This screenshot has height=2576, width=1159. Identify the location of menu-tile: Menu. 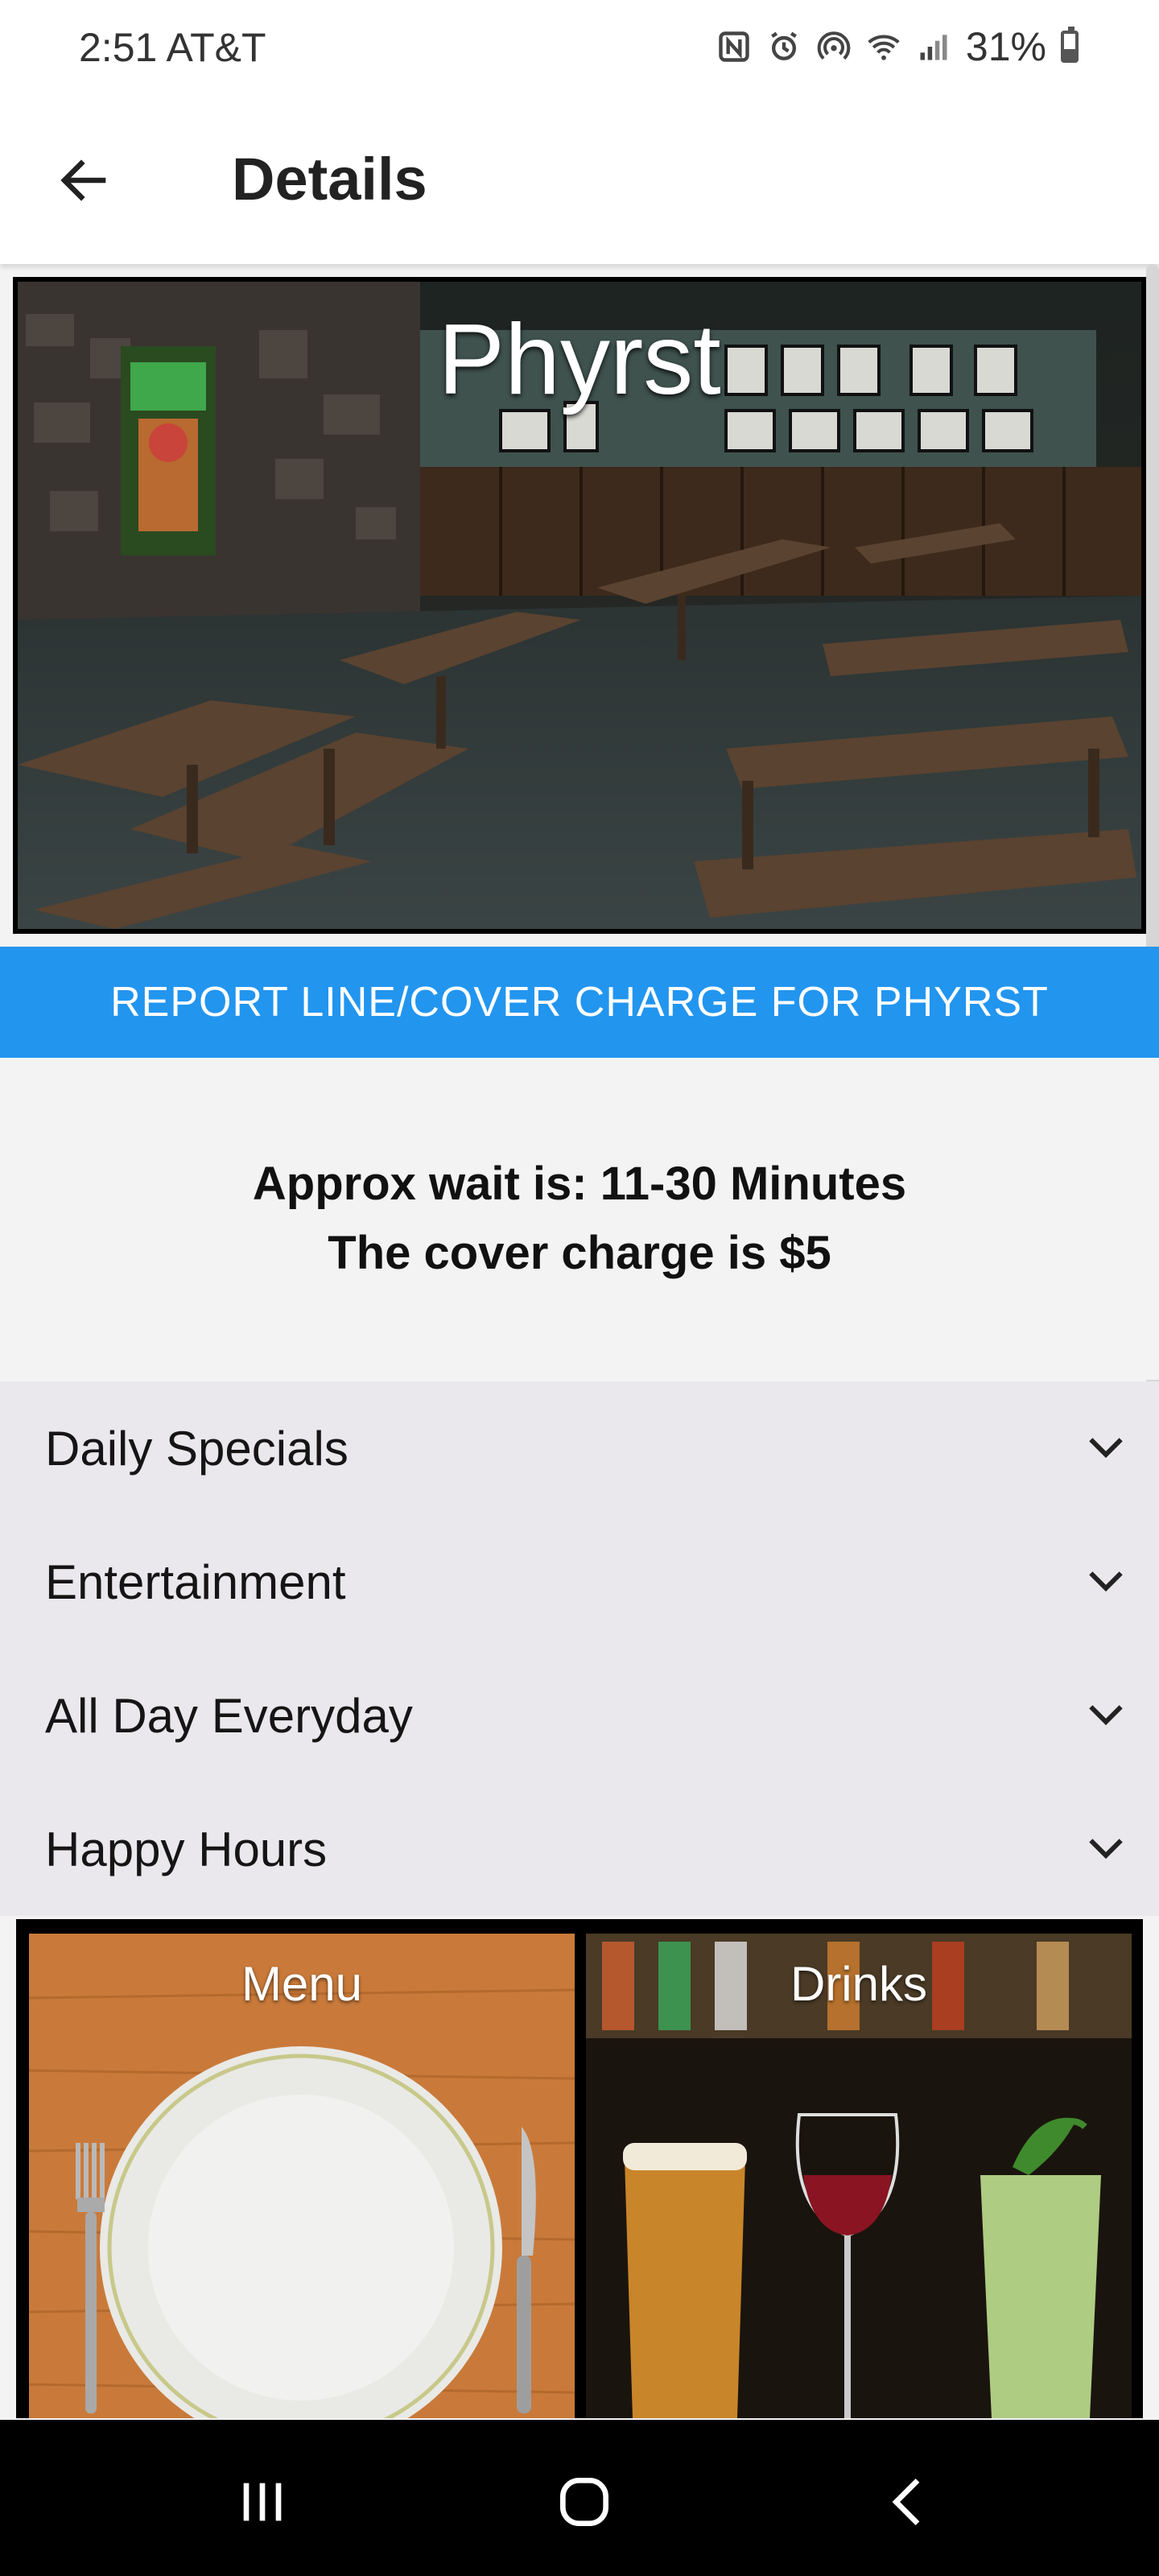
(302, 2176).